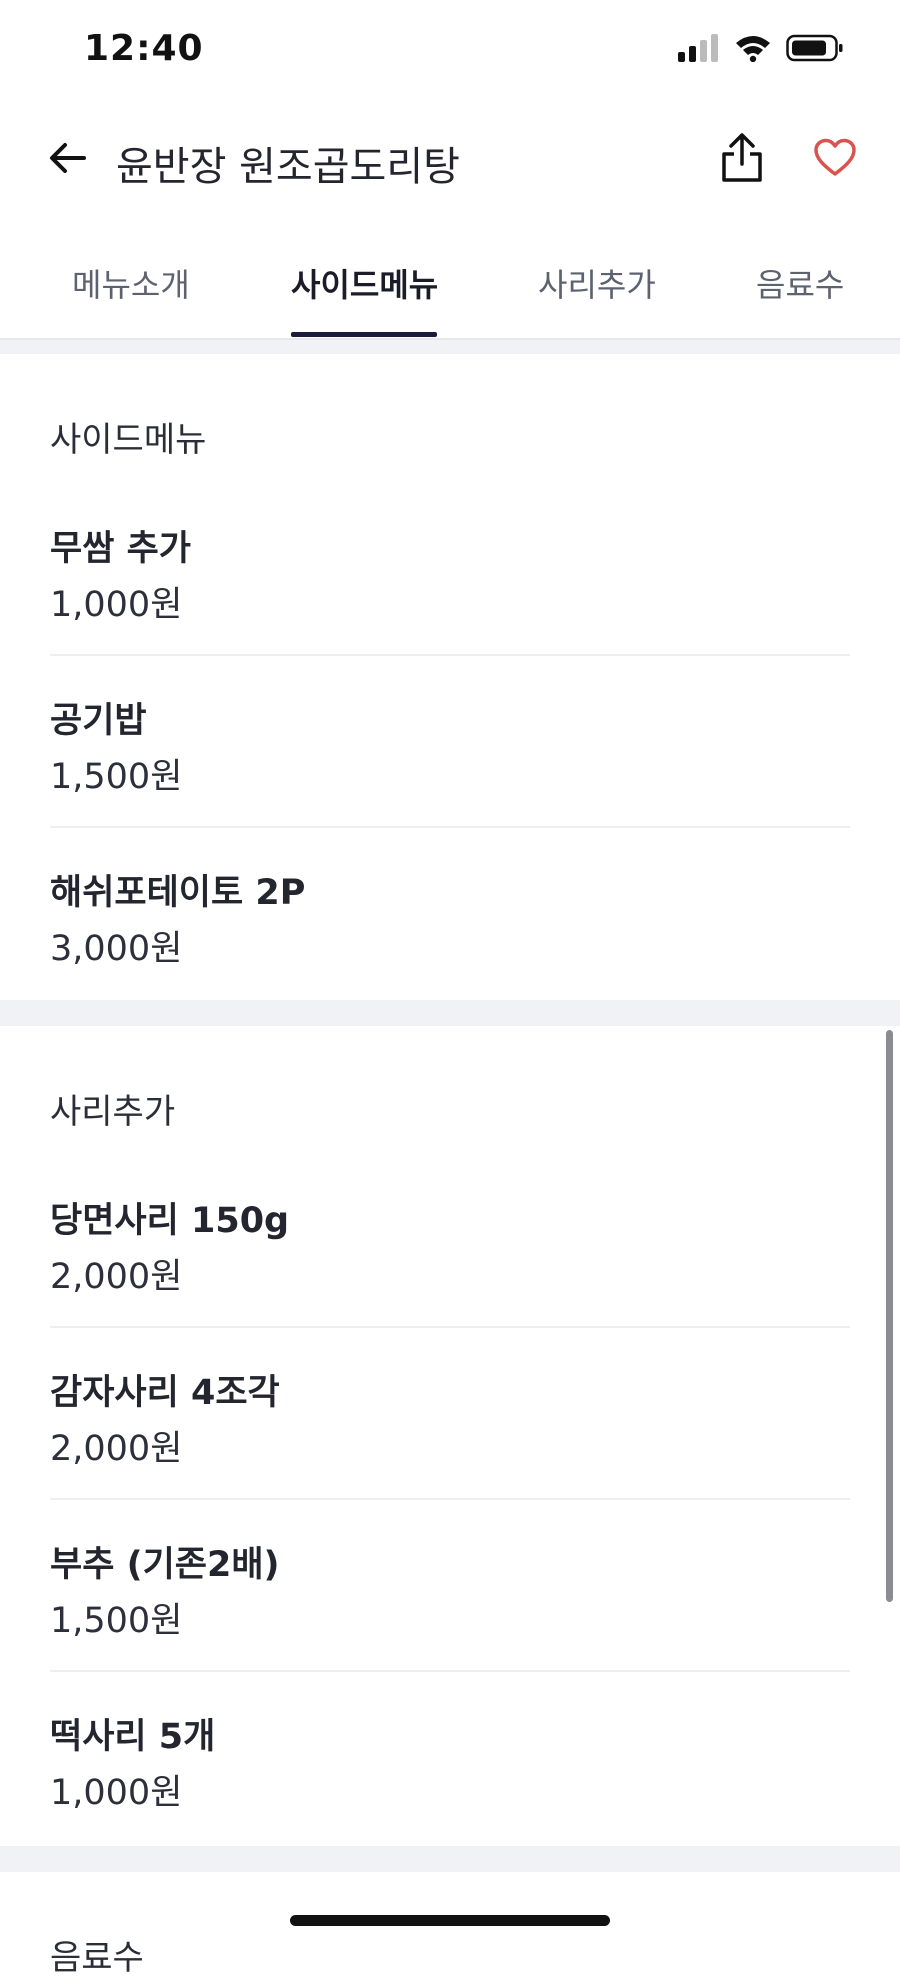 Image resolution: width=900 pixels, height=1979 pixels. I want to click on status-icons, so click(761, 48).